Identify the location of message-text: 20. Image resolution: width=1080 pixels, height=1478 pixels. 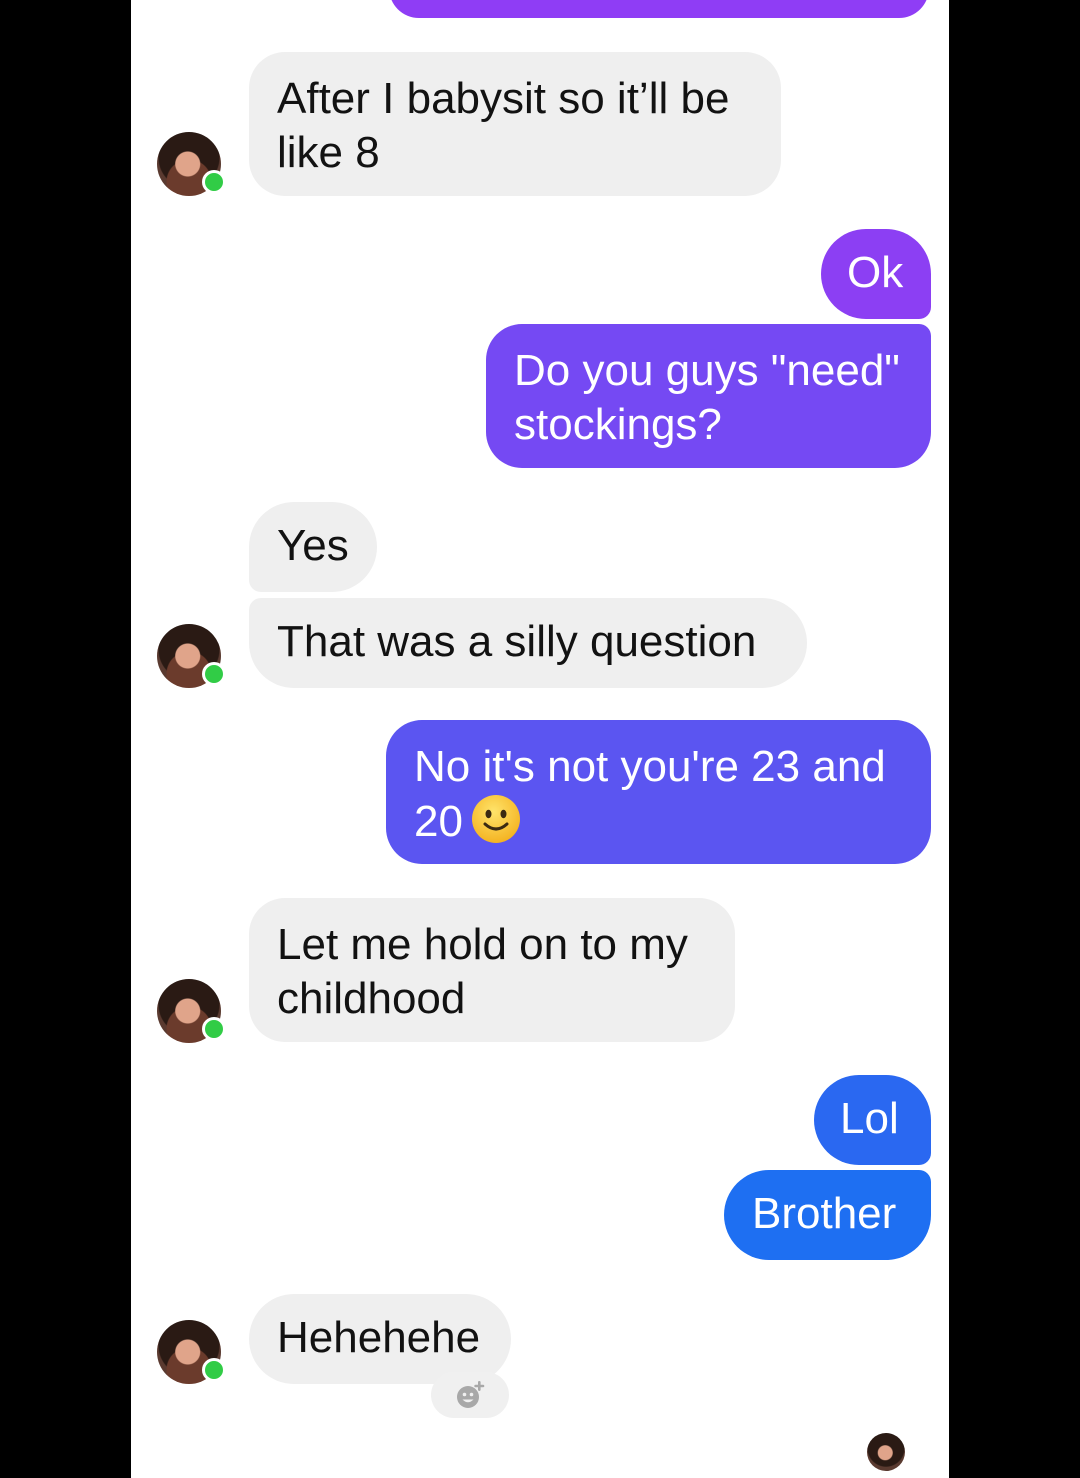
(438, 821).